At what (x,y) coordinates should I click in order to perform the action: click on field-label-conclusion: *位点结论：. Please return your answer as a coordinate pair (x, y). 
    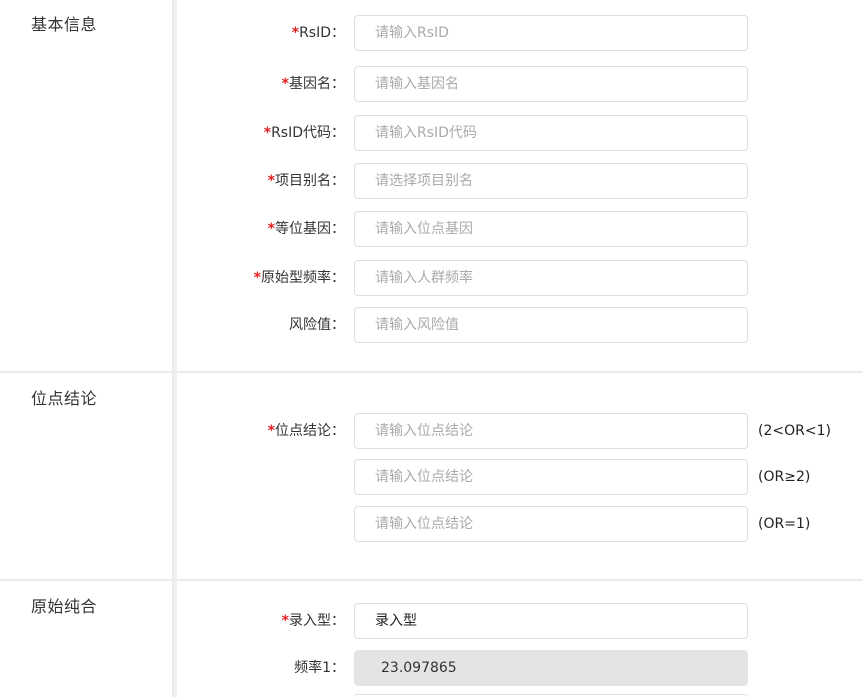
    Looking at the image, I should click on (306, 431).